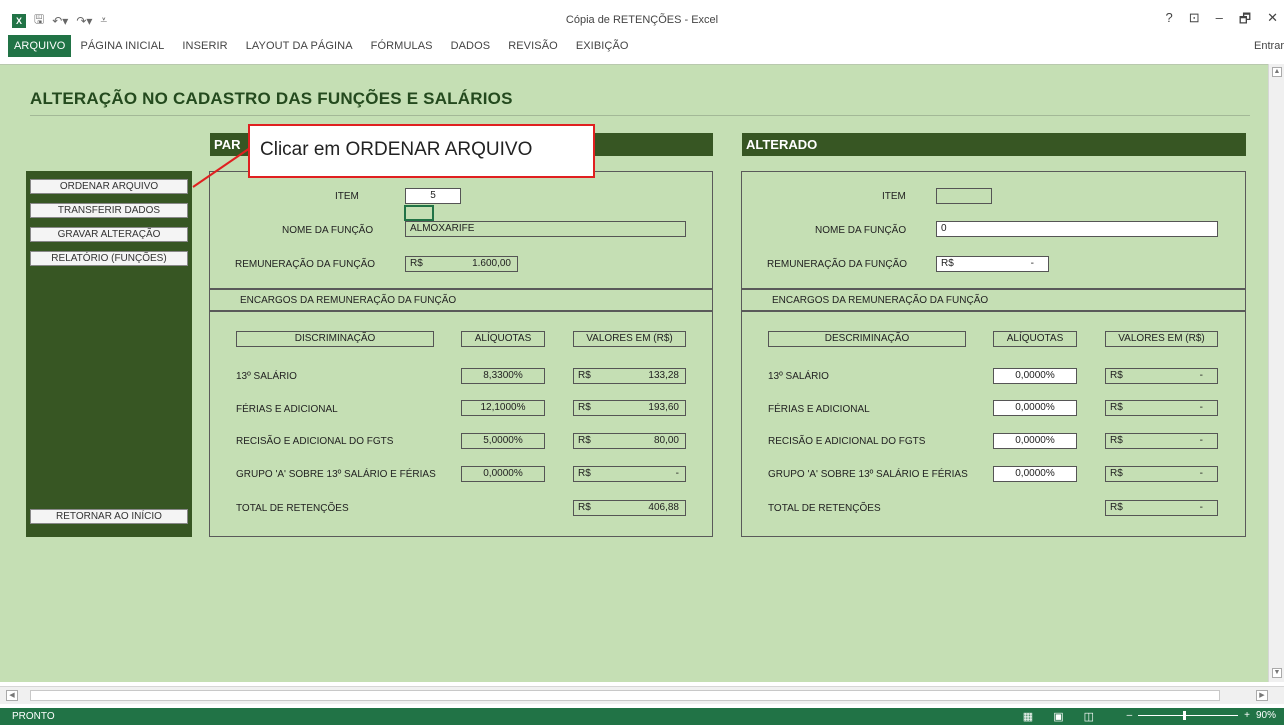 Image resolution: width=1284 pixels, height=725 pixels. I want to click on left-row-aliquota: 0,0000%, so click(503, 474).